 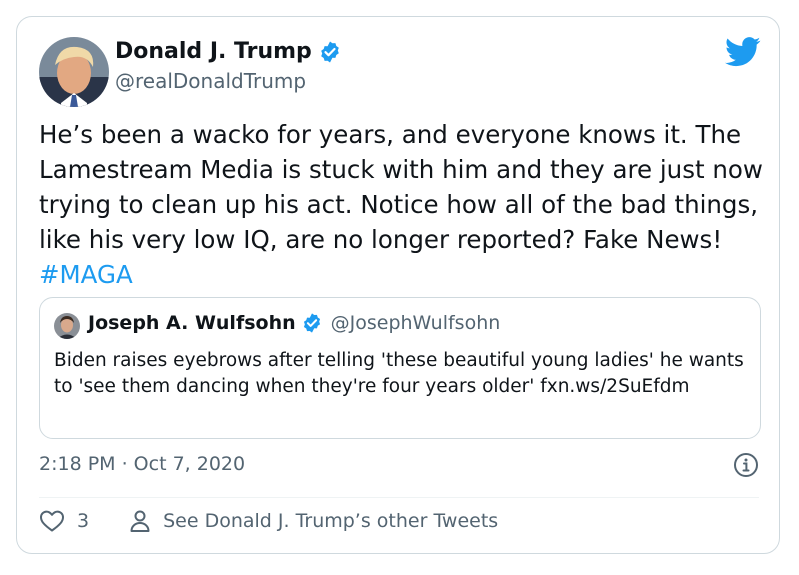 I want to click on tweet-timestamp: 2:18 PM · Oct 7, 2020, so click(x=142, y=464).